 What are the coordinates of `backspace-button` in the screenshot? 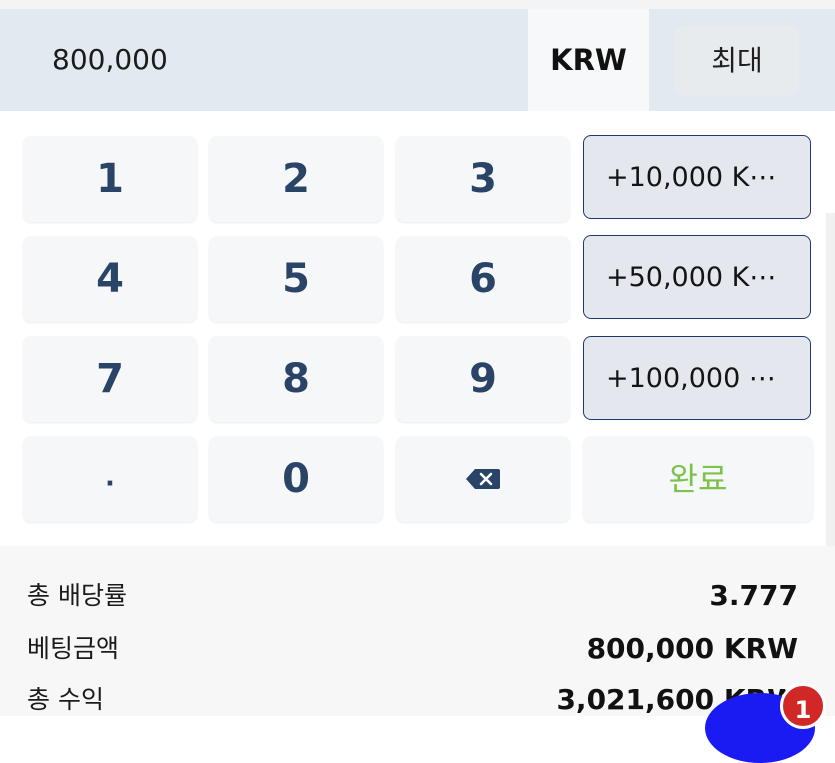 It's located at (483, 479).